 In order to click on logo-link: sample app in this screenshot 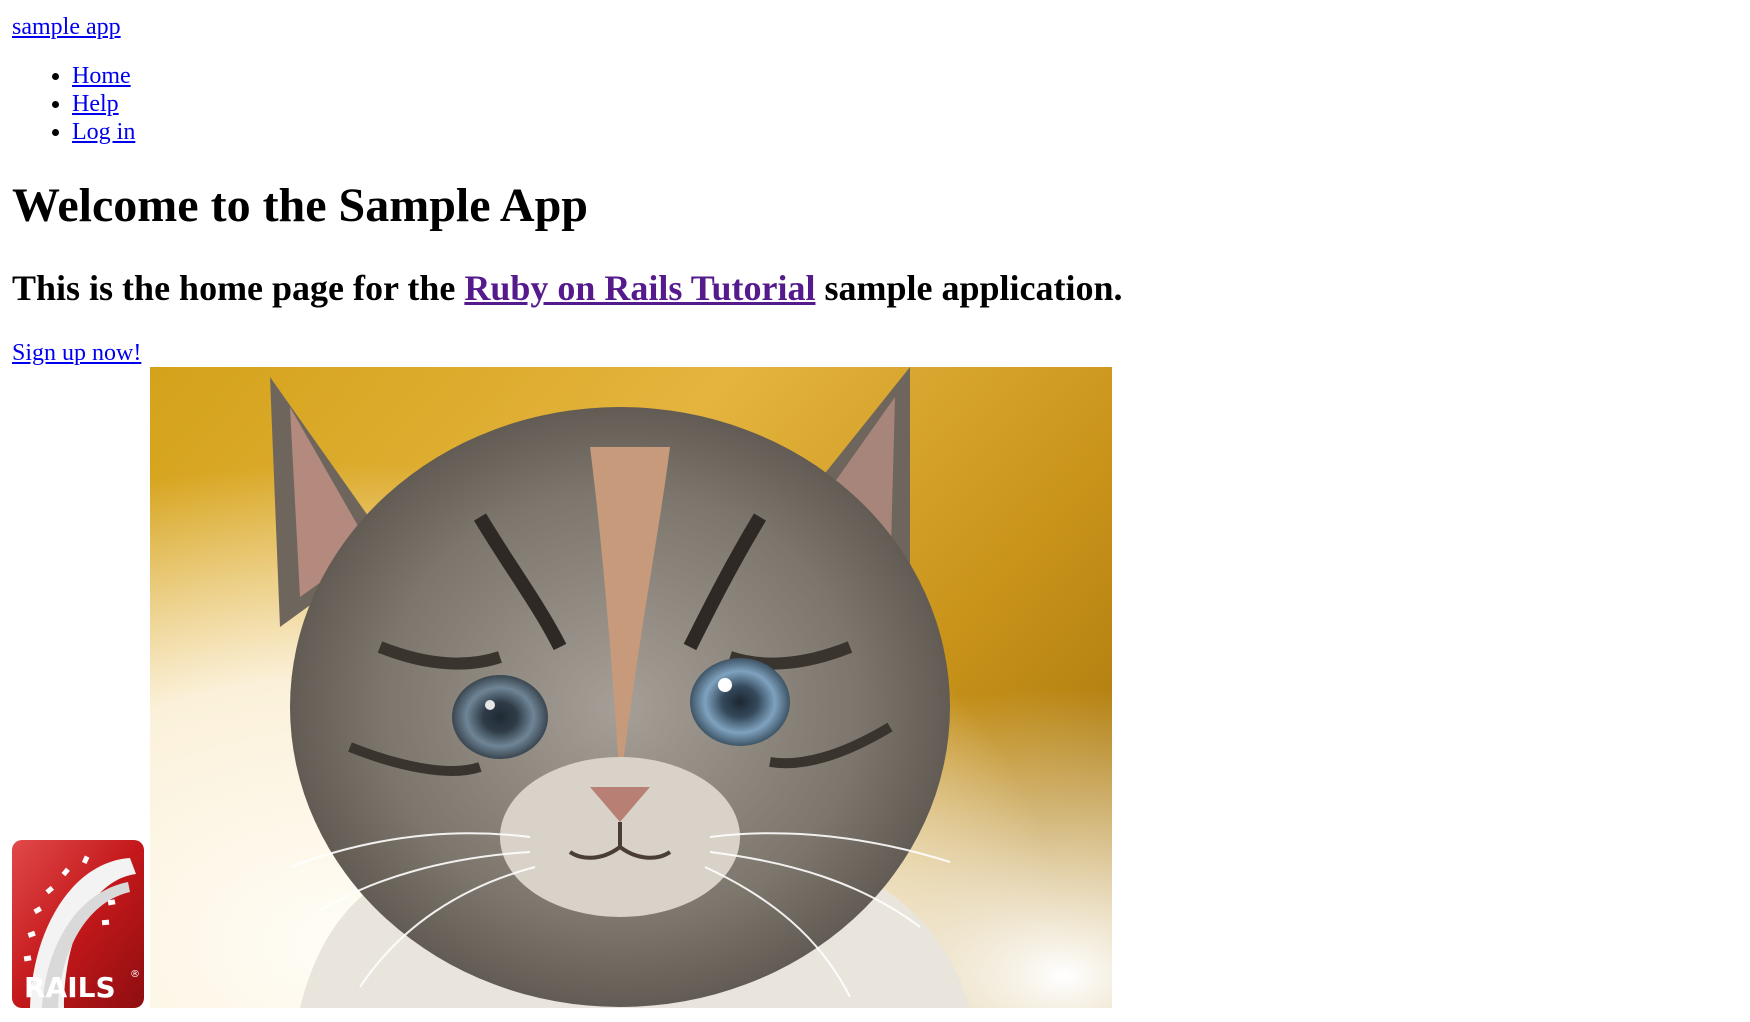, I will do `click(66, 27)`.